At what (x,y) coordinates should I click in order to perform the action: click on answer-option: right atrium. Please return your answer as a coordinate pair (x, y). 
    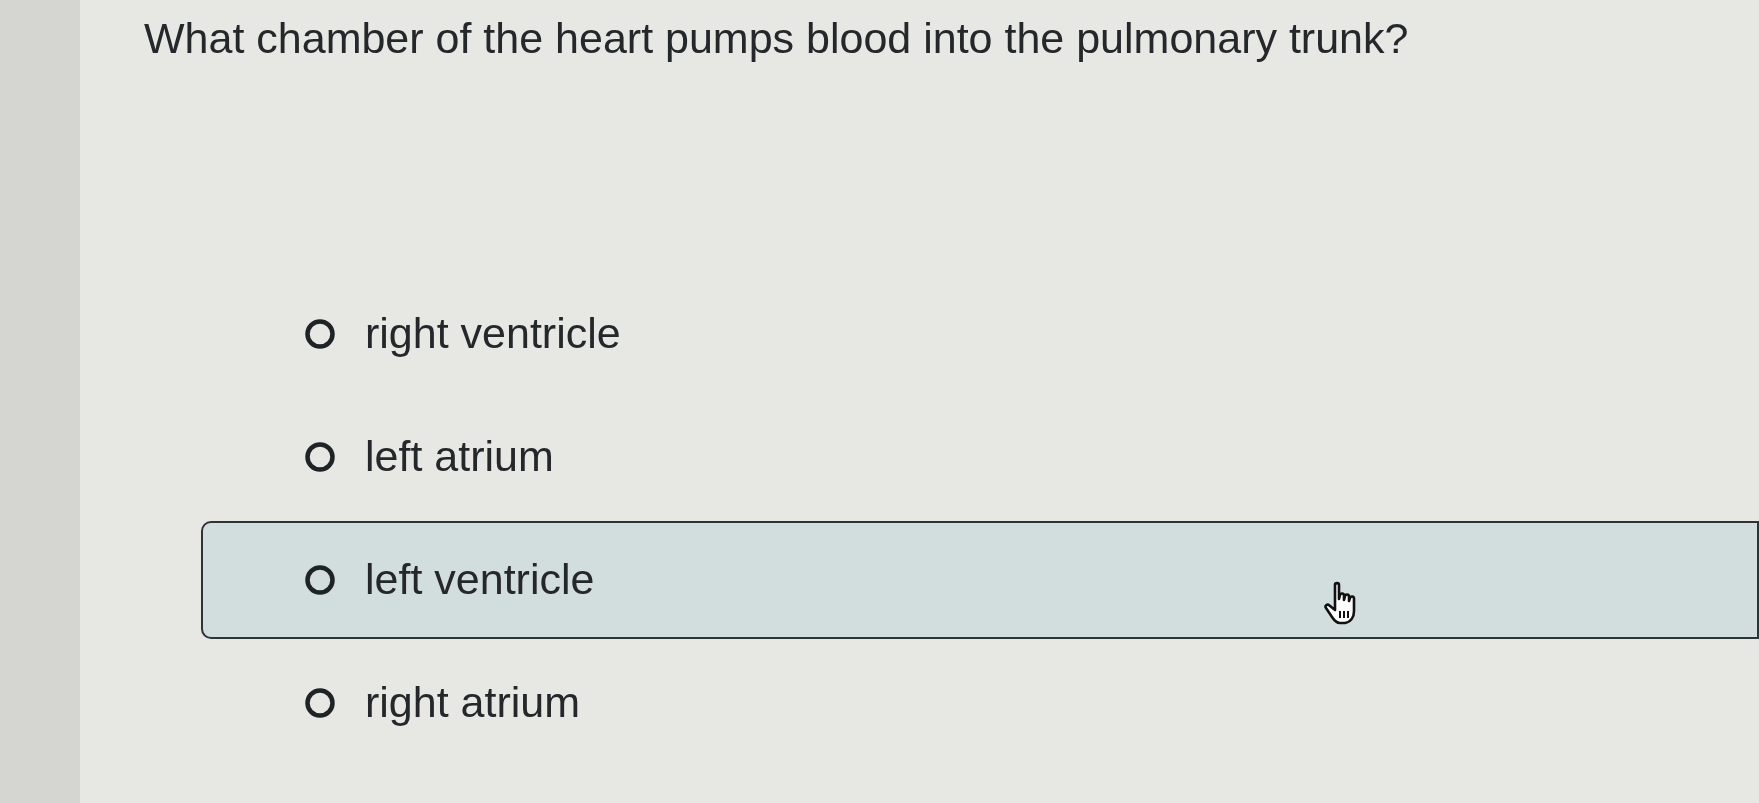
    Looking at the image, I should click on (443, 702).